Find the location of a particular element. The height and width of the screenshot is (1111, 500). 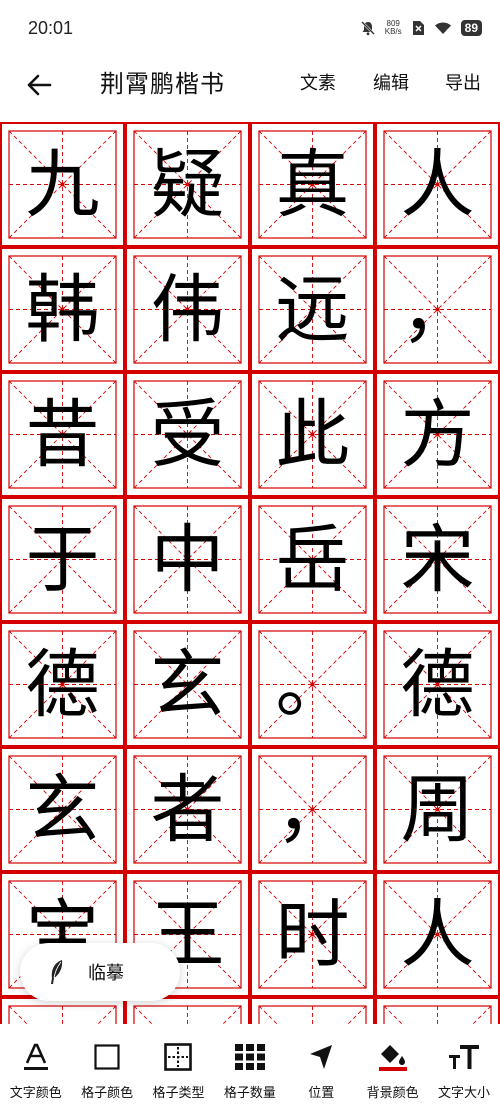

grid-cell: 宋 is located at coordinates (437, 559).